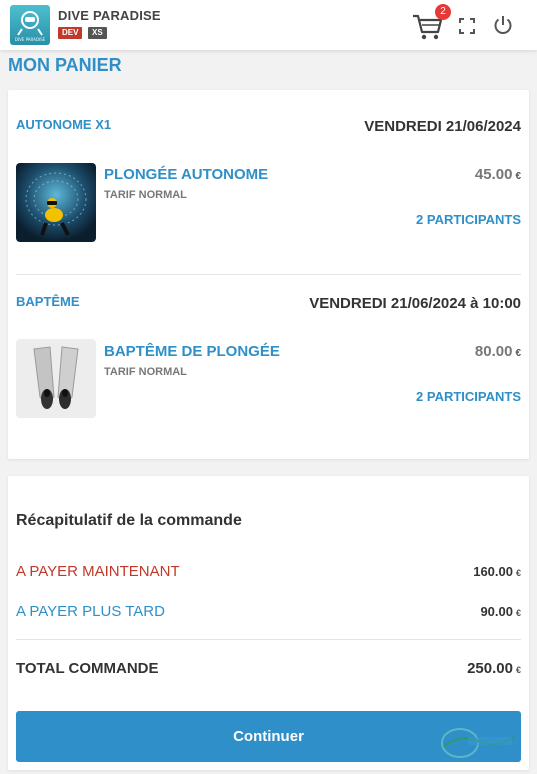  What do you see at coordinates (192, 351) in the screenshot?
I see `item-name: BAPTÊME DE PLONGÉE` at bounding box center [192, 351].